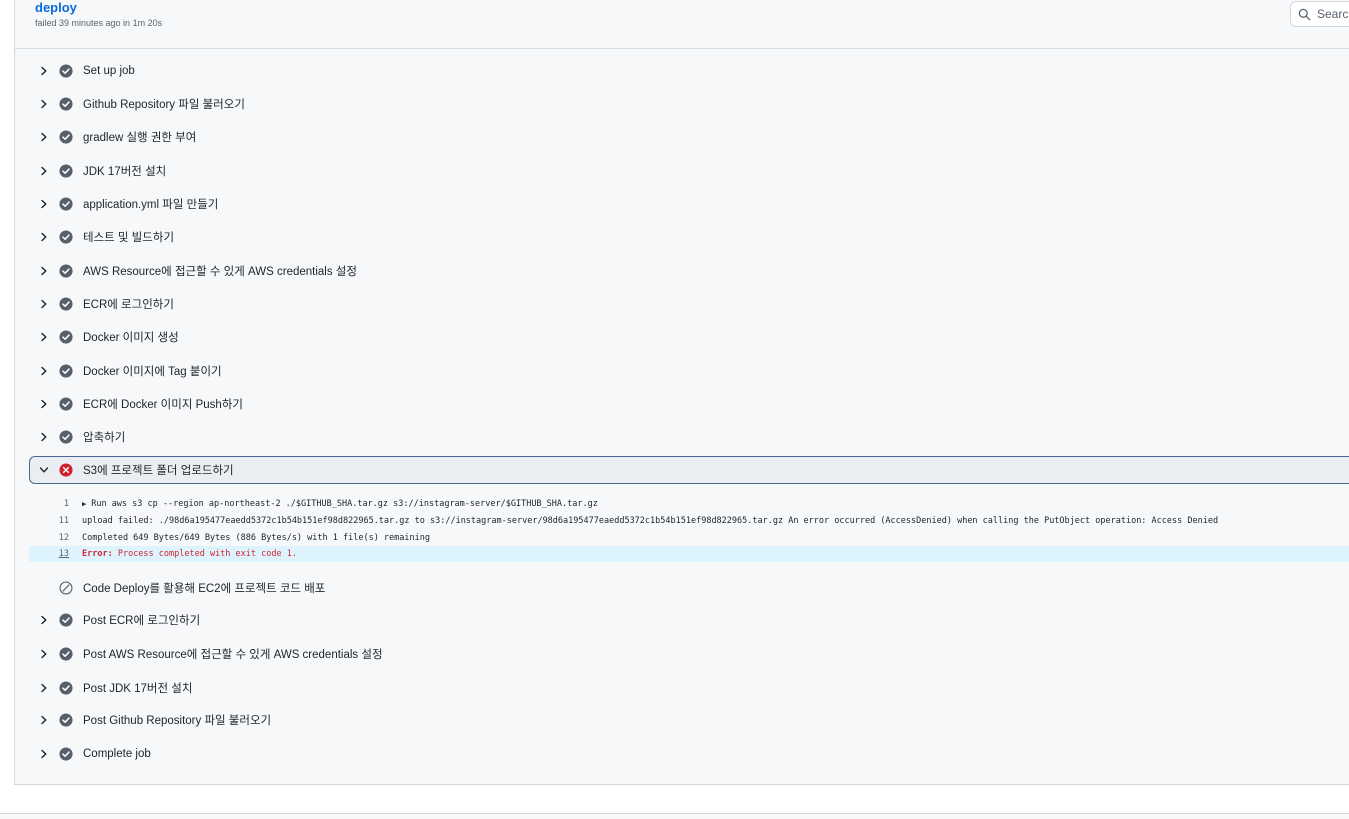  What do you see at coordinates (125, 172) in the screenshot?
I see `step-label: JDK 17버전 설치` at bounding box center [125, 172].